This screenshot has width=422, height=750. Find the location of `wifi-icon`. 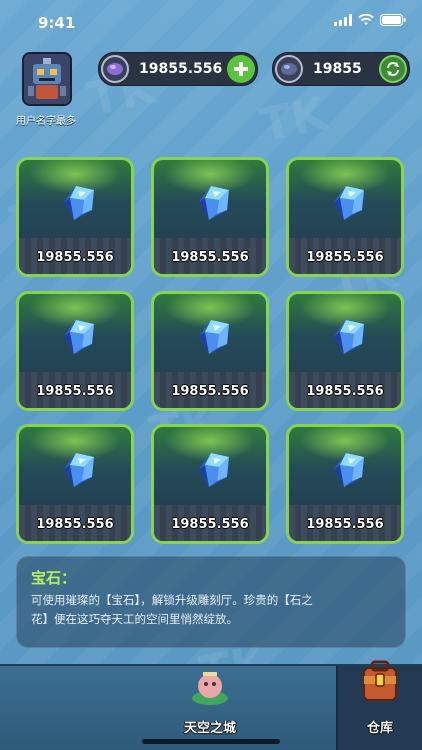

wifi-icon is located at coordinates (366, 19).